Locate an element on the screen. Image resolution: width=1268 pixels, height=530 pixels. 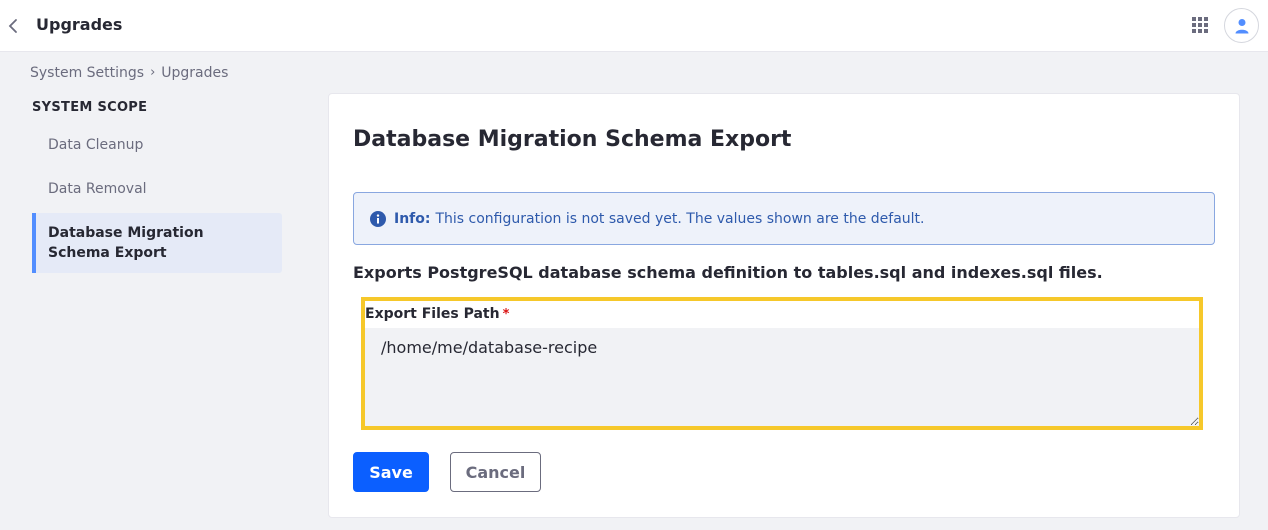
back-button is located at coordinates (13, 26).